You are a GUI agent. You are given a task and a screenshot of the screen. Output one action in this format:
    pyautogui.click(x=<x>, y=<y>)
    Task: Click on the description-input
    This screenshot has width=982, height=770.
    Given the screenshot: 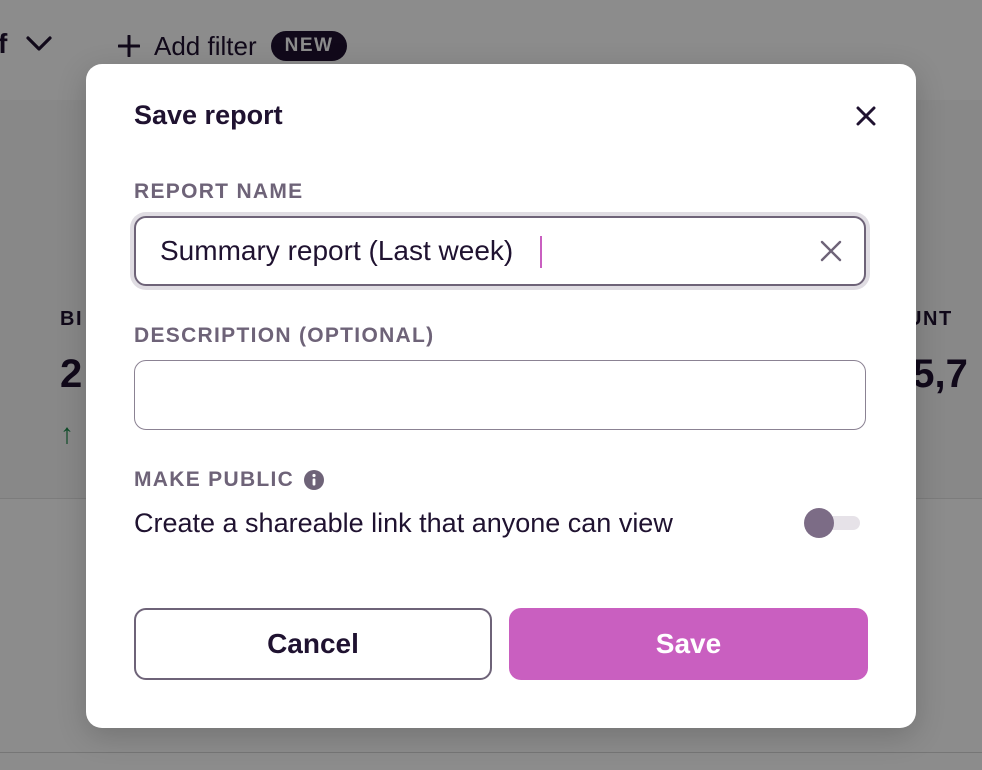 What is the action you would take?
    pyautogui.click(x=479, y=394)
    